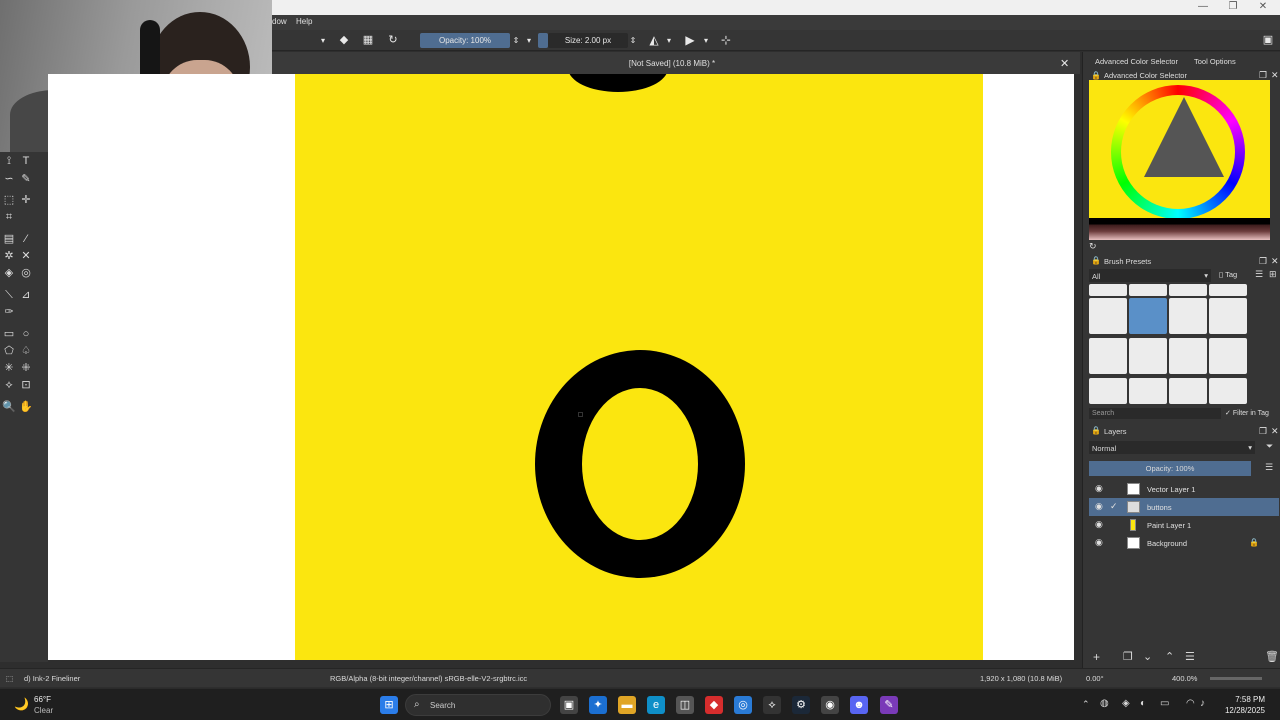 The height and width of the screenshot is (720, 1280). Describe the element at coordinates (1247, 413) in the screenshot. I see `filter-in-tag-checkbox: ✓ Filter in Tag` at that location.